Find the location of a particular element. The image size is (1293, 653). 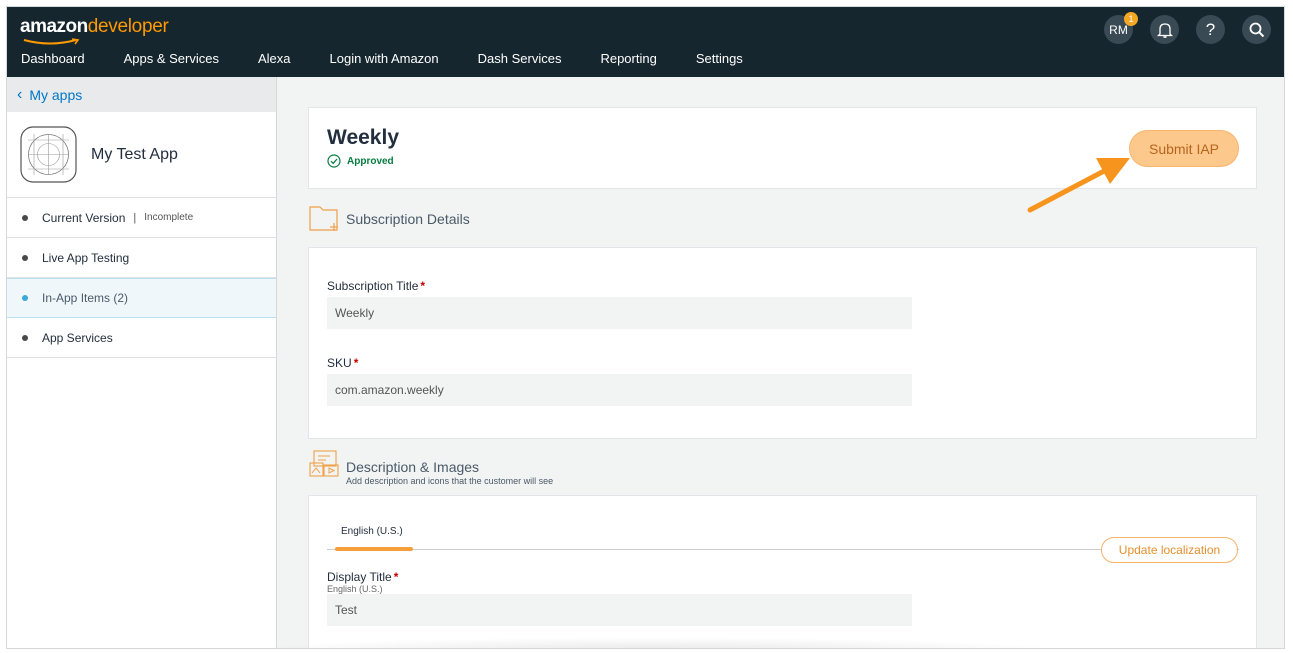

topbar-actions: RM 1 ? is located at coordinates (1179, 28).